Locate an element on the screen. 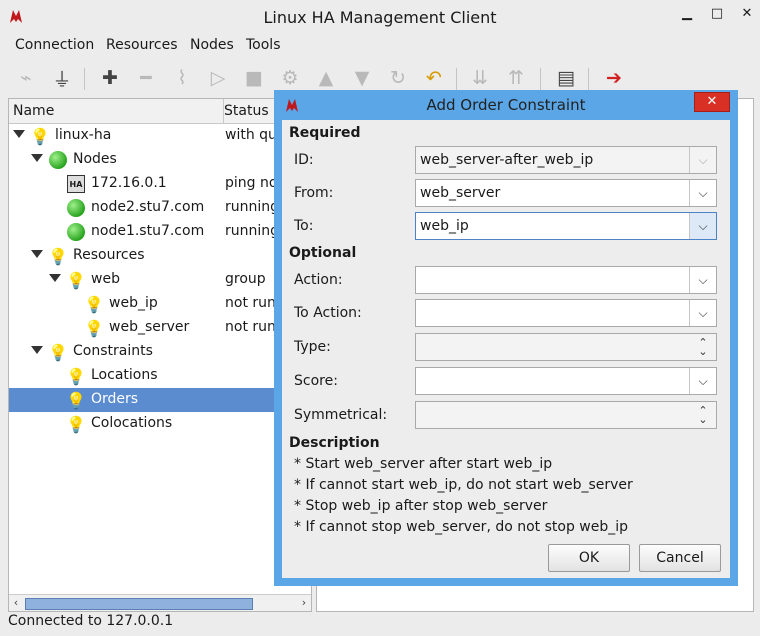 This screenshot has height=636, width=760. exit-icon: ➔ is located at coordinates (614, 78).